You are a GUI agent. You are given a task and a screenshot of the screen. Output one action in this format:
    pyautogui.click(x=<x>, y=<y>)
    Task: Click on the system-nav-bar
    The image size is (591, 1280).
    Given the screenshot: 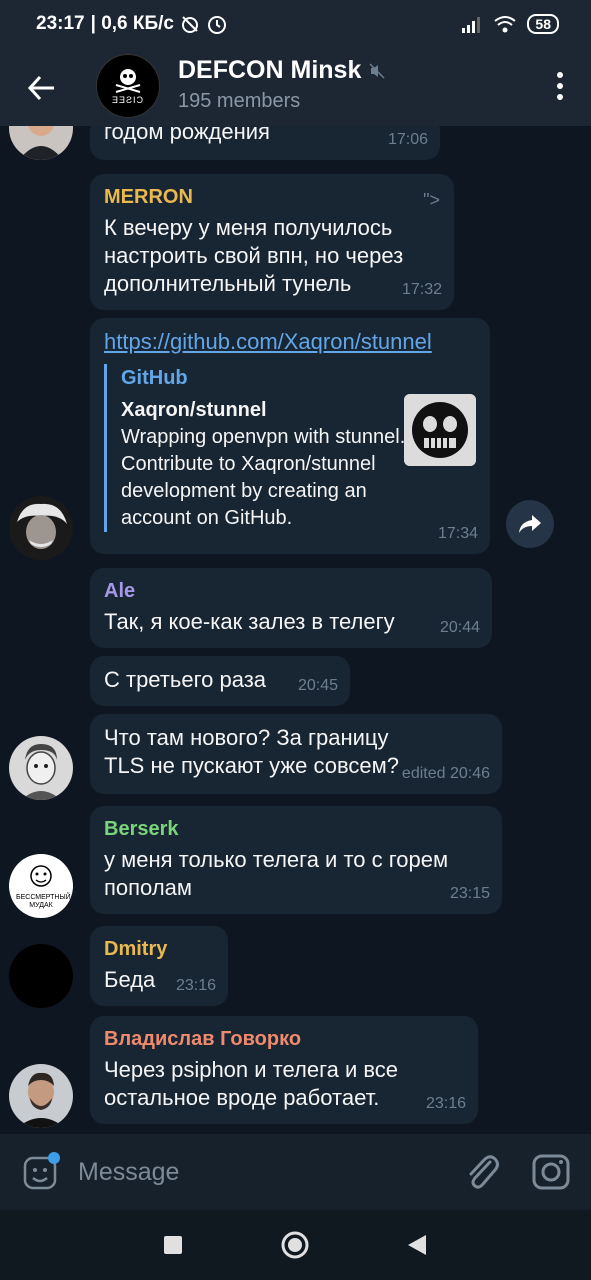 What is the action you would take?
    pyautogui.click(x=295, y=1245)
    